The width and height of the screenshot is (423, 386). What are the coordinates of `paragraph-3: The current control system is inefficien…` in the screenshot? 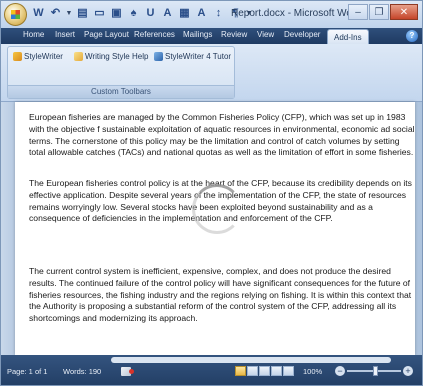 It's located at (222, 295).